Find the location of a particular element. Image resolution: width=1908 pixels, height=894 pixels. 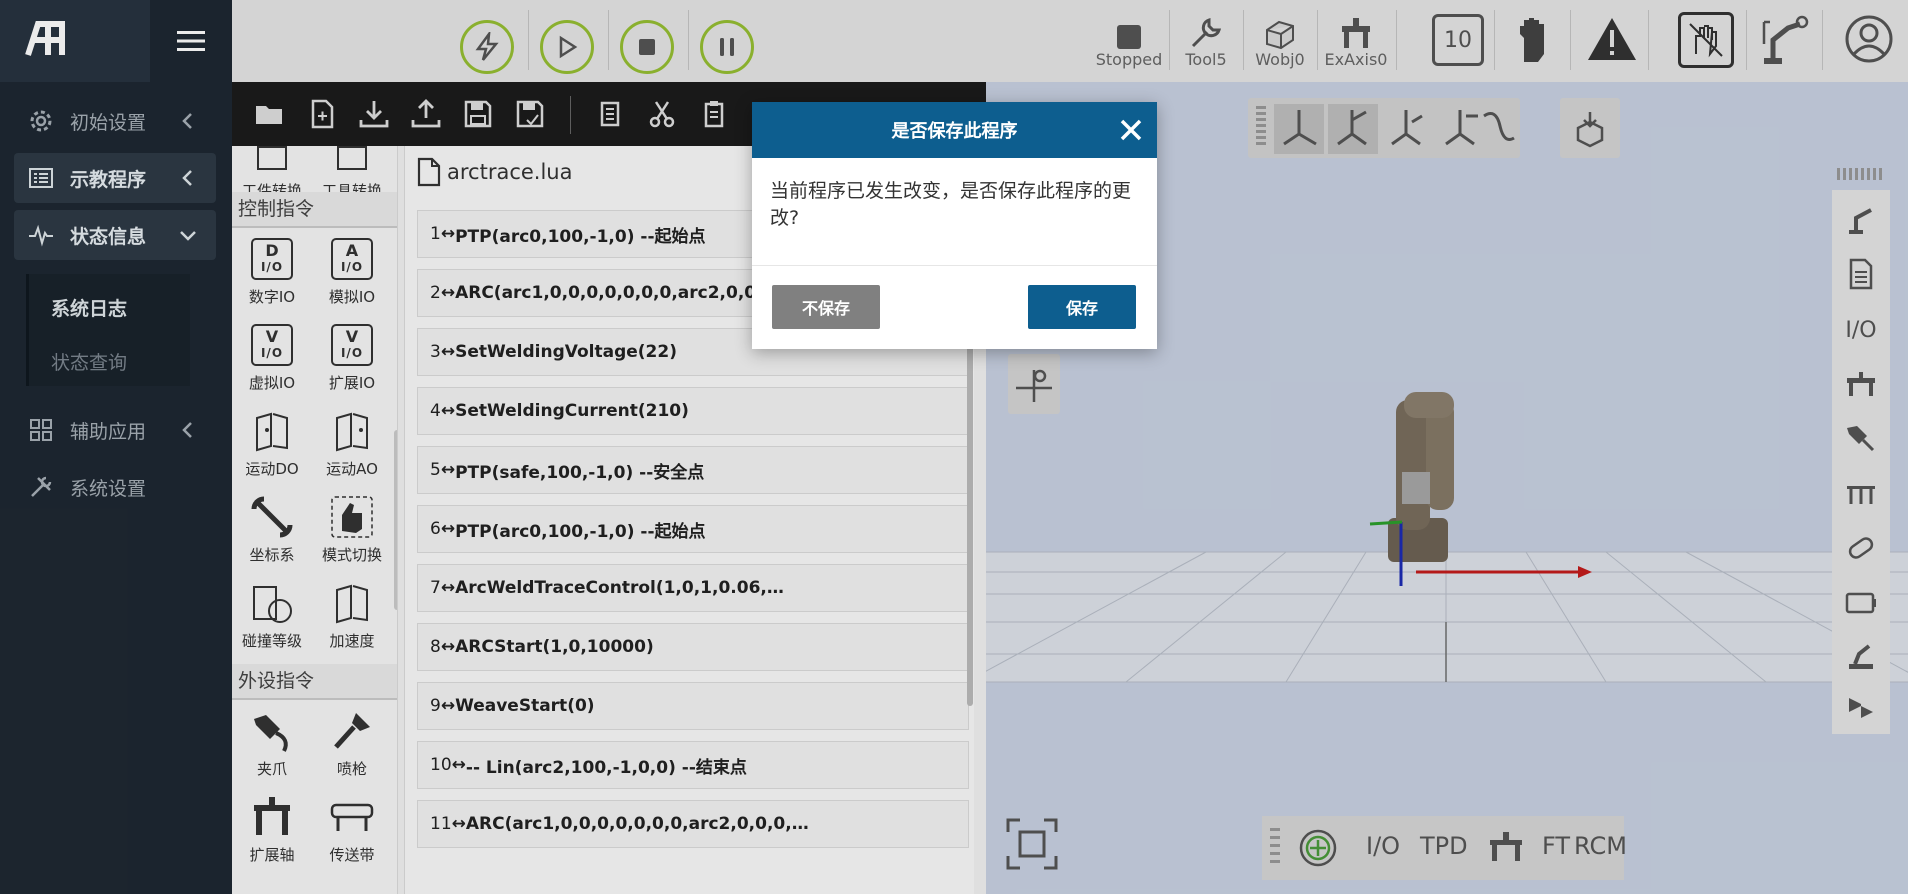

dialog-header: 是否保存此程序 is located at coordinates (954, 130).